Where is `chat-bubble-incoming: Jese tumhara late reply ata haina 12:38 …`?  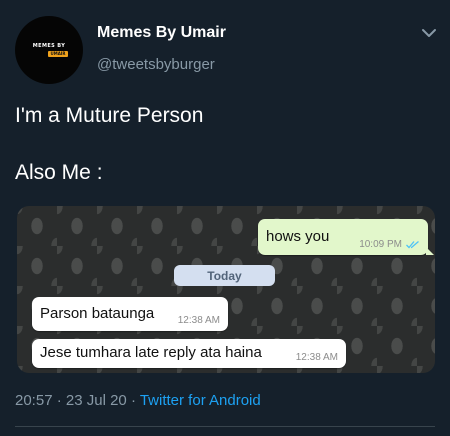
chat-bubble-incoming: Jese tumhara late reply ata haina 12:38 … is located at coordinates (189, 353).